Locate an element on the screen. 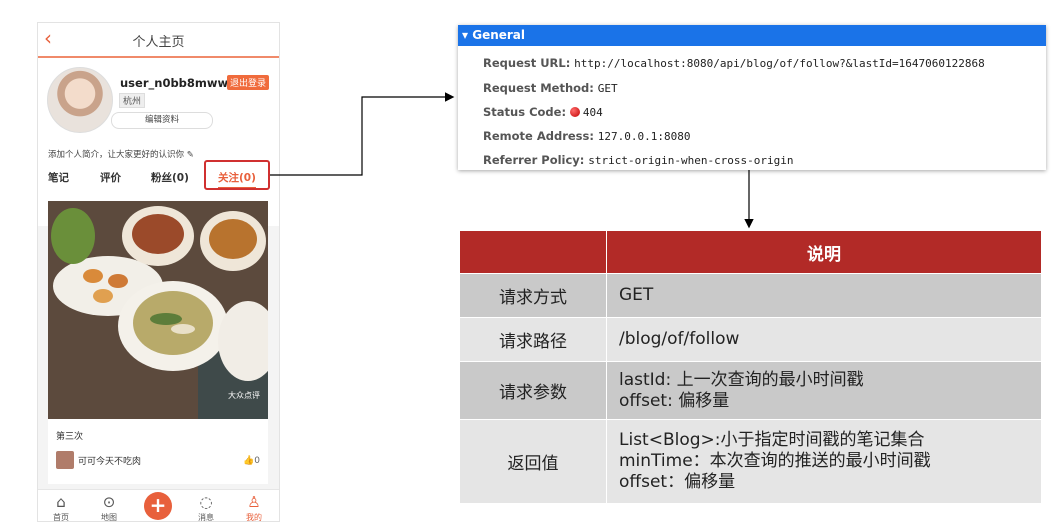 The image size is (1057, 522). status-error-dot-icon is located at coordinates (574, 112).